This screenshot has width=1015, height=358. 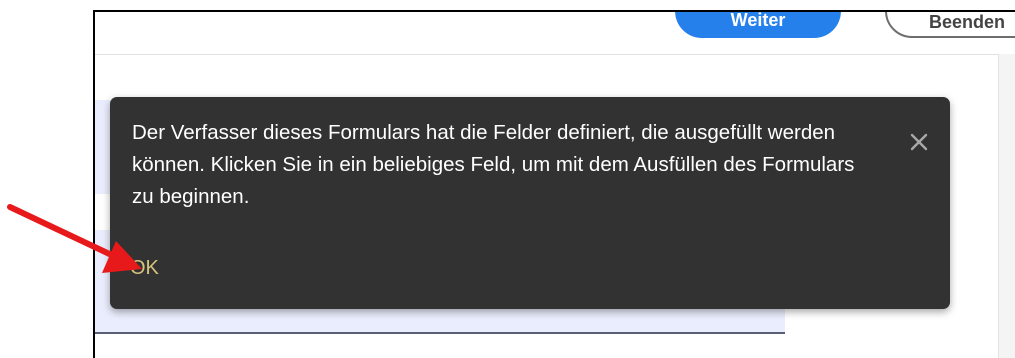 What do you see at coordinates (74, 238) in the screenshot?
I see `red-arrow-annotation` at bounding box center [74, 238].